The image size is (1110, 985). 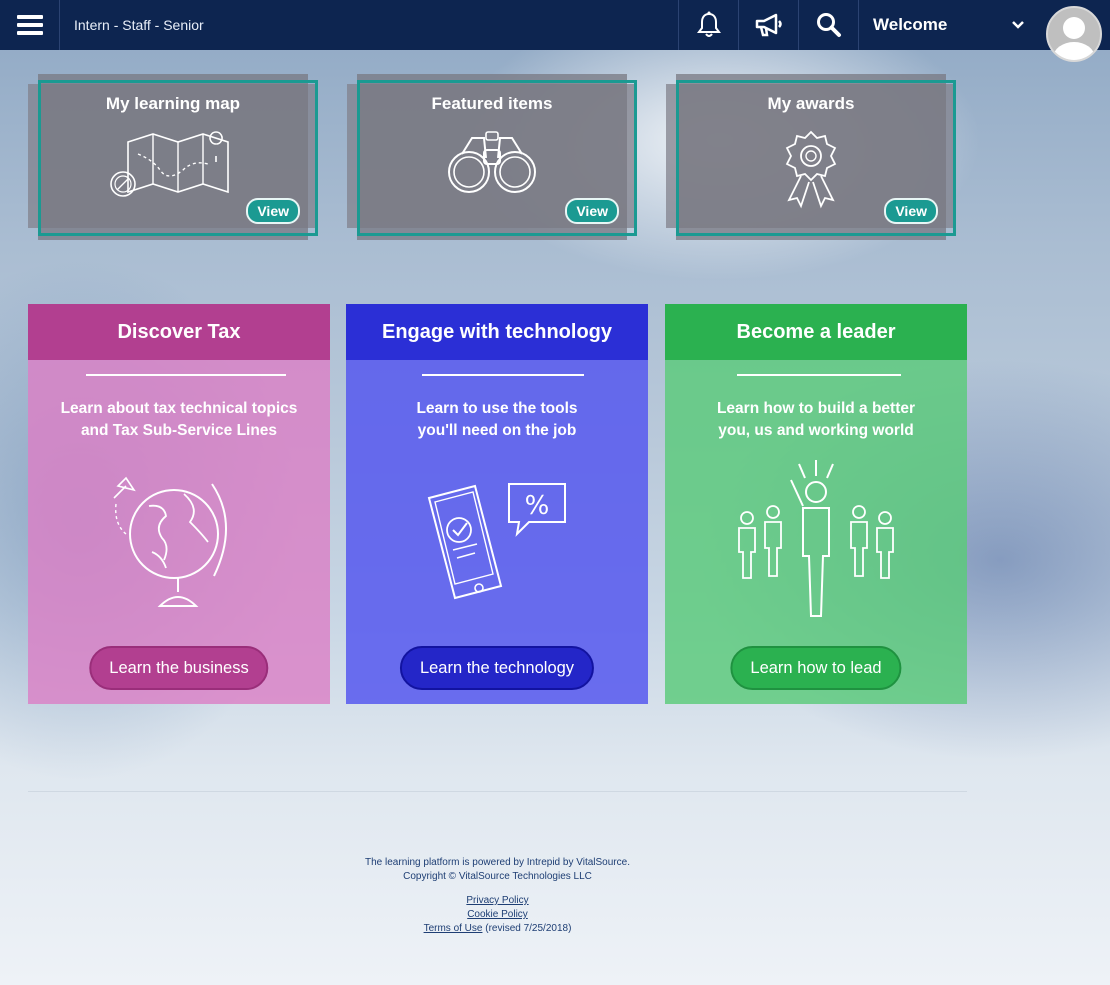 I want to click on search-icon, so click(x=828, y=25).